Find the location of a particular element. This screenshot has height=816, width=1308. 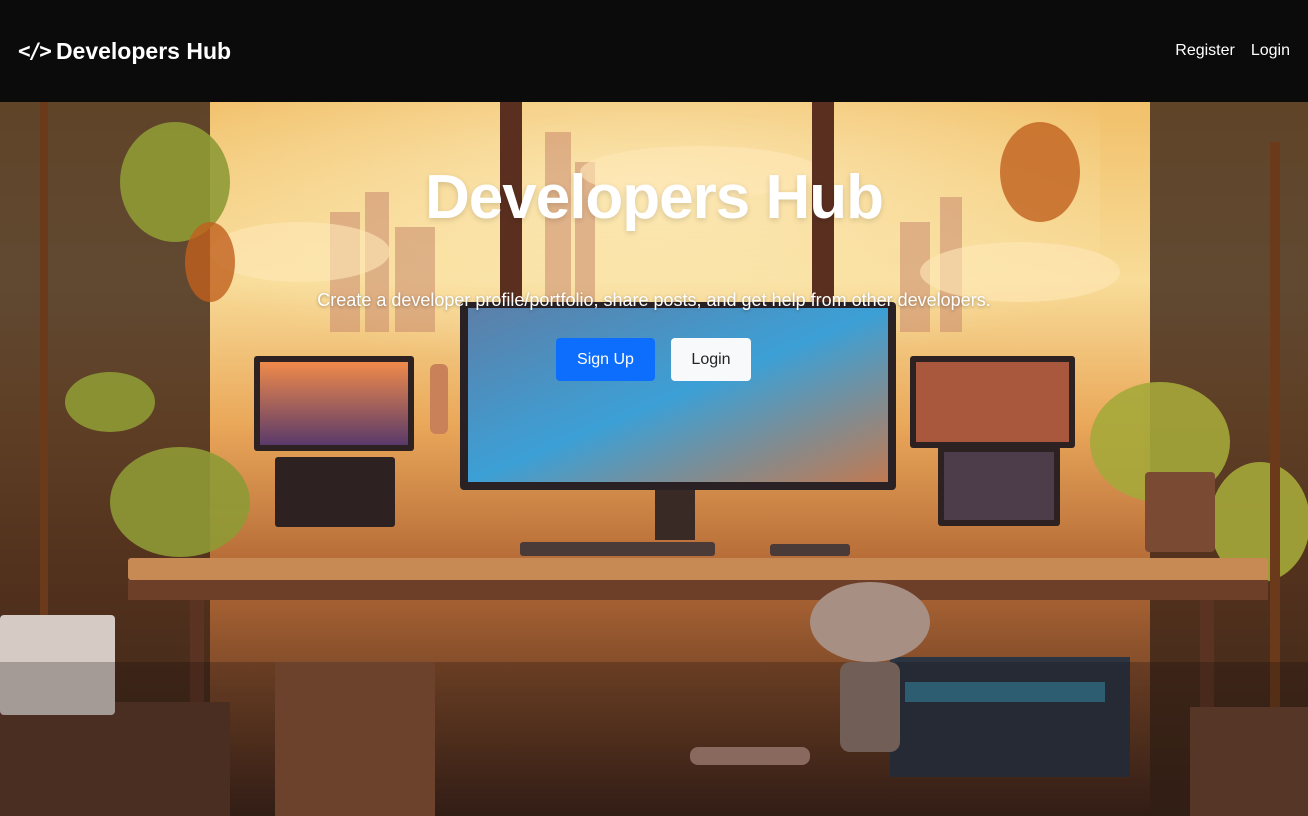

hero-title: Developers Hub is located at coordinates (654, 197).